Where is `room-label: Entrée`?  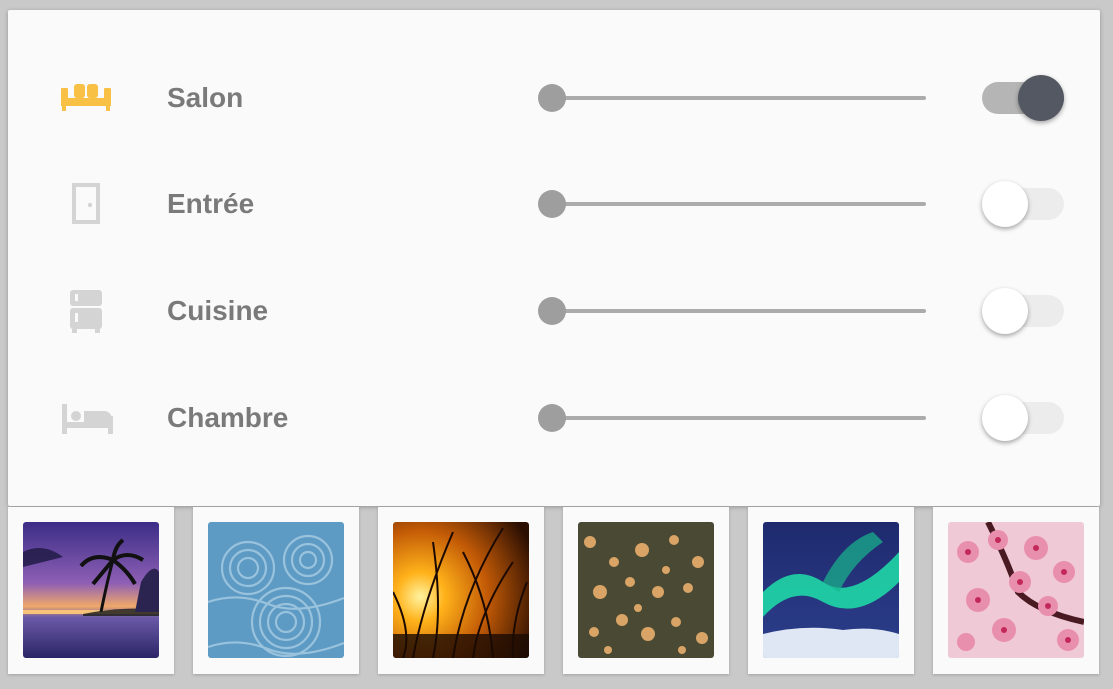
room-label: Entrée is located at coordinates (211, 203).